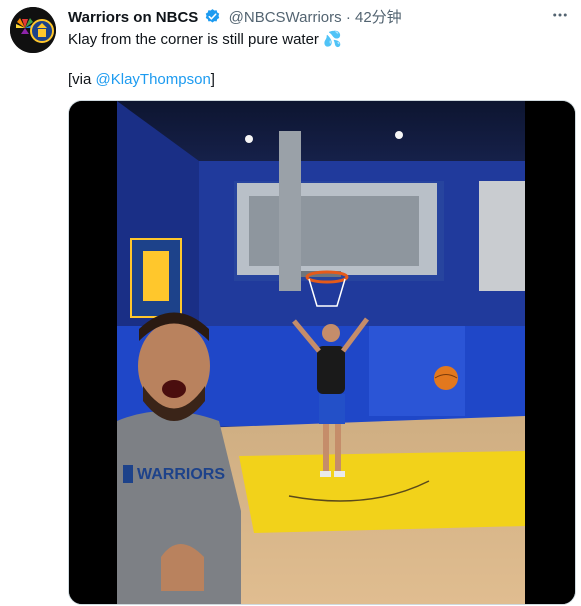 This screenshot has height=606, width=581. I want to click on mention-link: @KlayThompson, so click(153, 79).